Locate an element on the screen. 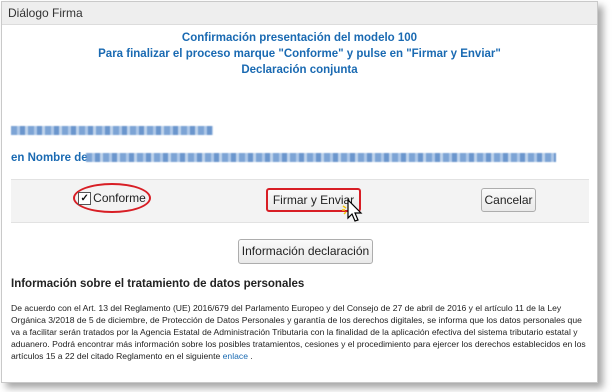 Image resolution: width=612 pixels, height=392 pixels. dialog-title: Diálogo Firma is located at coordinates (299, 13).